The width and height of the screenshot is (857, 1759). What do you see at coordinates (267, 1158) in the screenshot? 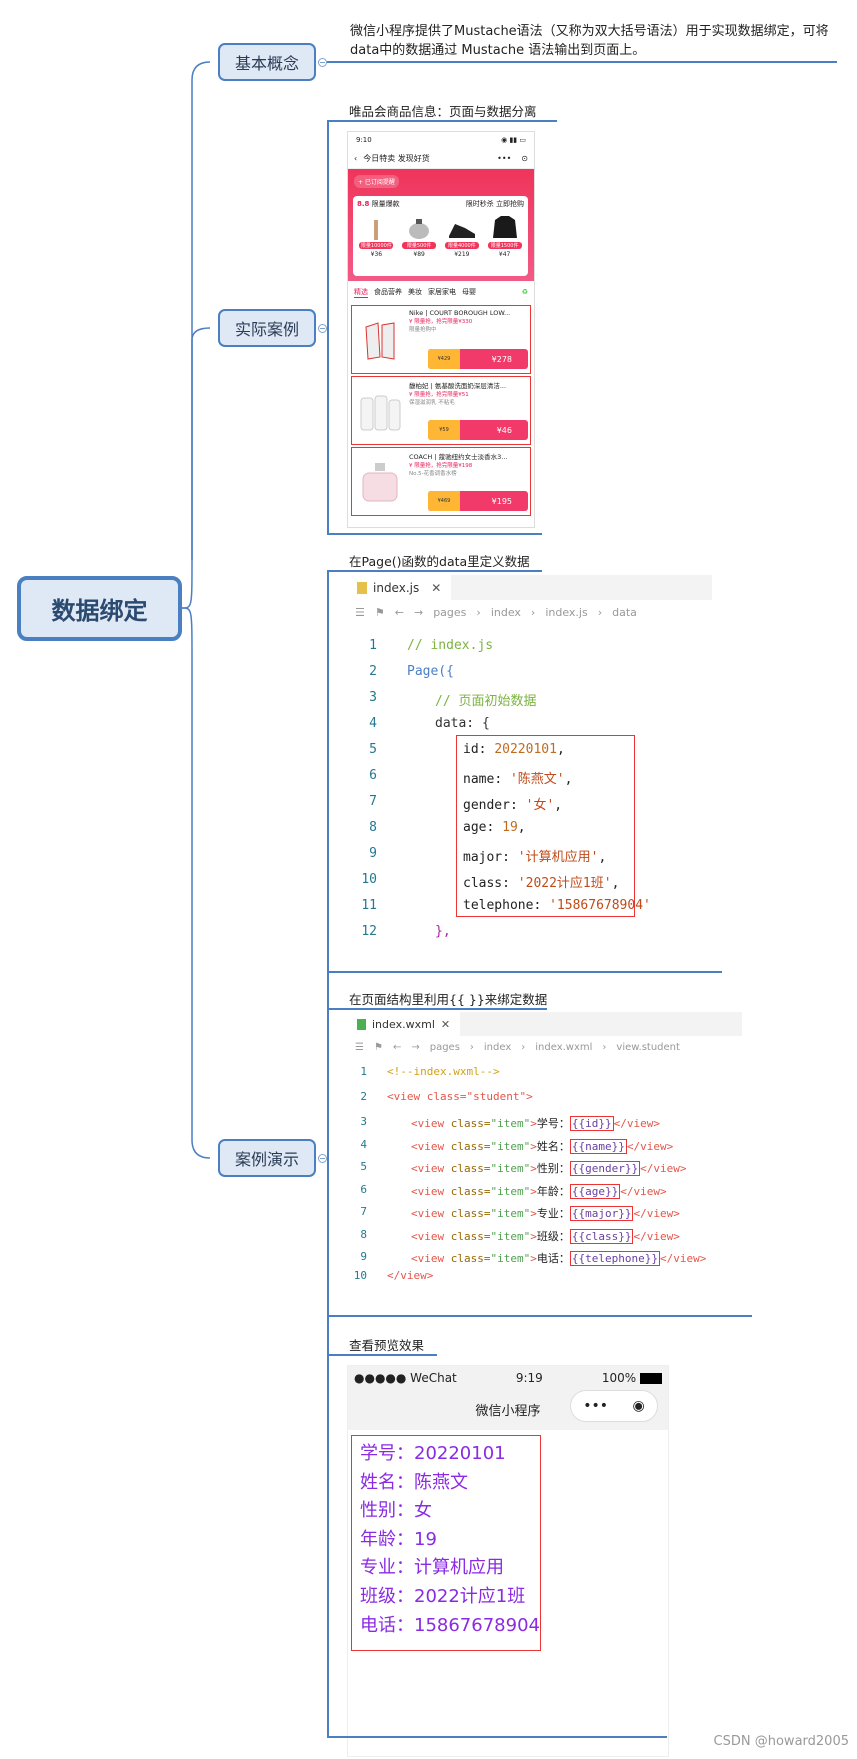
I see `branch-demo: 案例演示` at bounding box center [267, 1158].